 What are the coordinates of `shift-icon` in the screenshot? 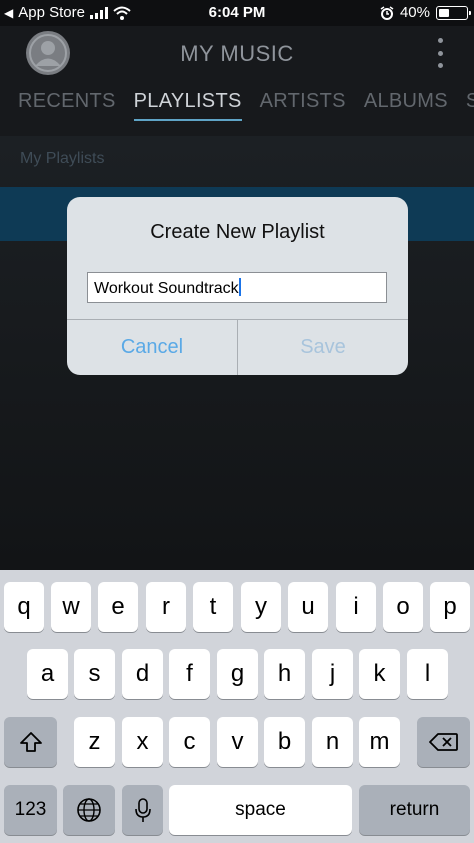 It's located at (30, 742).